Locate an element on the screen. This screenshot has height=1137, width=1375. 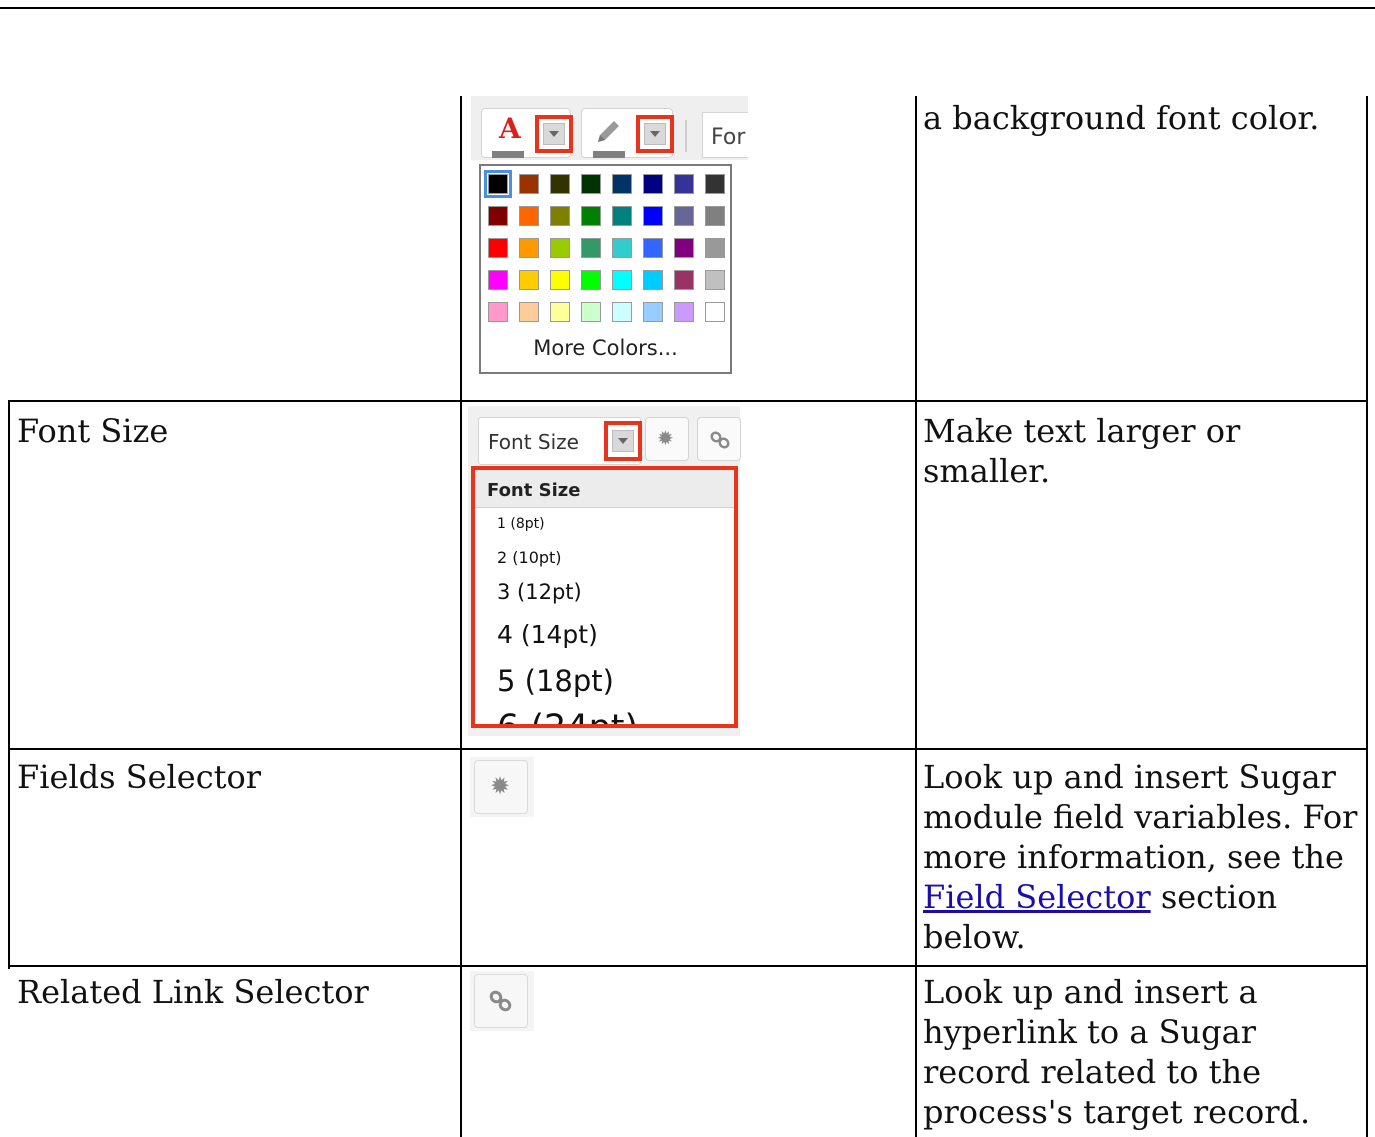
row-1-feature: Font Size is located at coordinates (93, 431).